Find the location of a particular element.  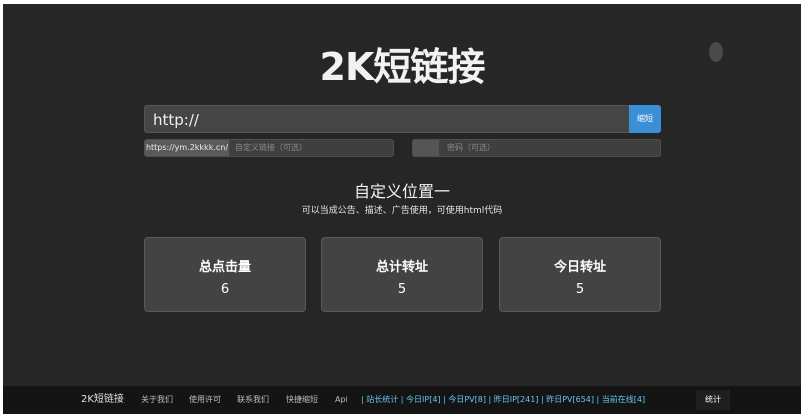

custom-link-input: 自定义链接（可选） is located at coordinates (271, 148).